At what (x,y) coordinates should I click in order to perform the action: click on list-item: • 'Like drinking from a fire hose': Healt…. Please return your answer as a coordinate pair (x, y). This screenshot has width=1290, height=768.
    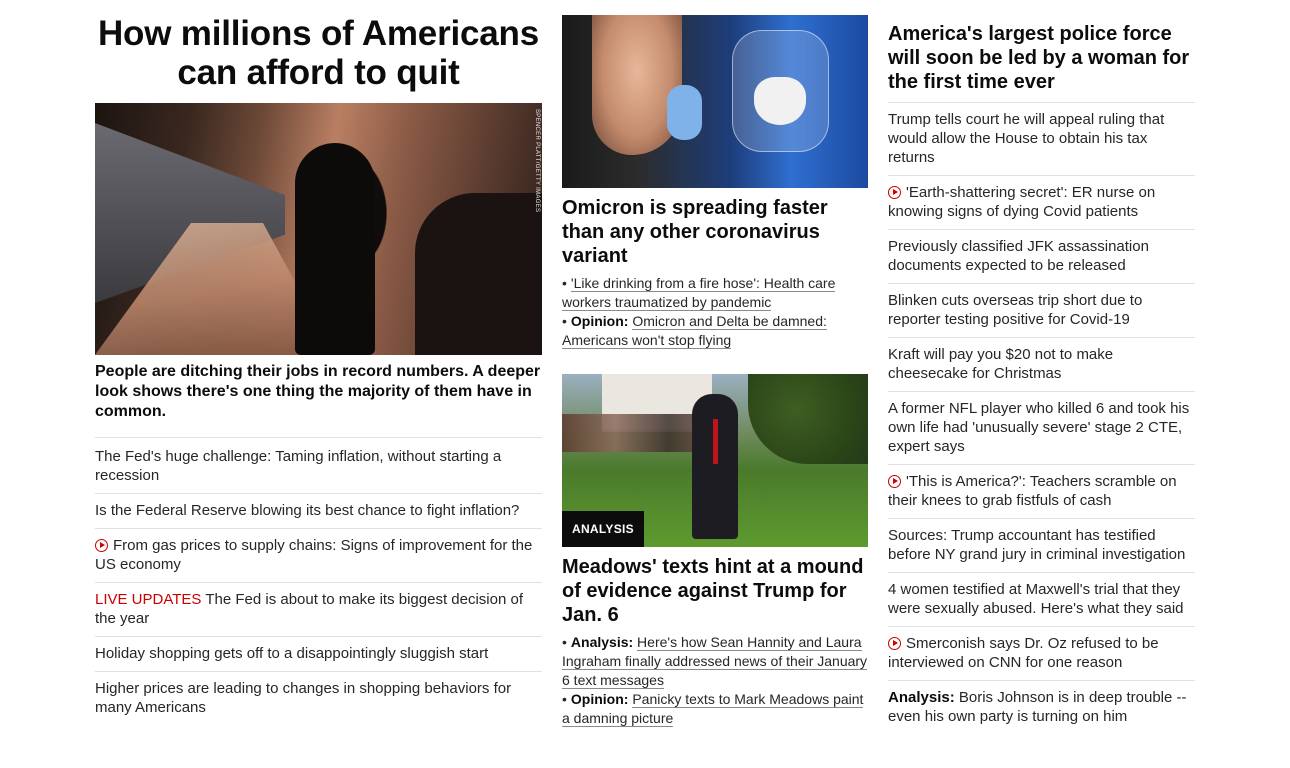
    Looking at the image, I should click on (715, 293).